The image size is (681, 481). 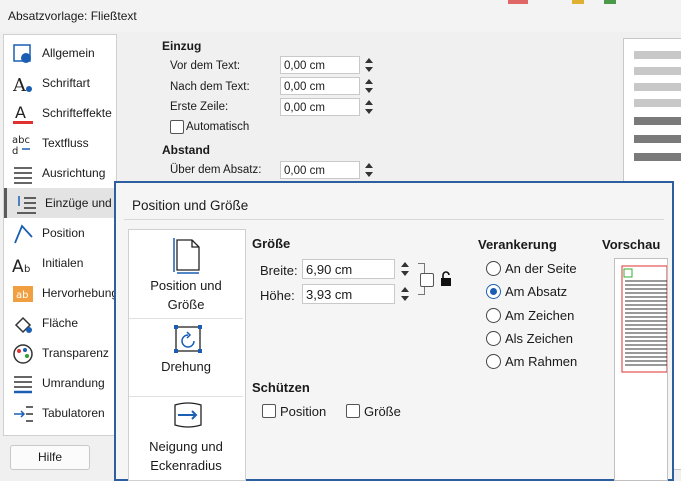 I want to click on slant-icon, so click(x=188, y=415).